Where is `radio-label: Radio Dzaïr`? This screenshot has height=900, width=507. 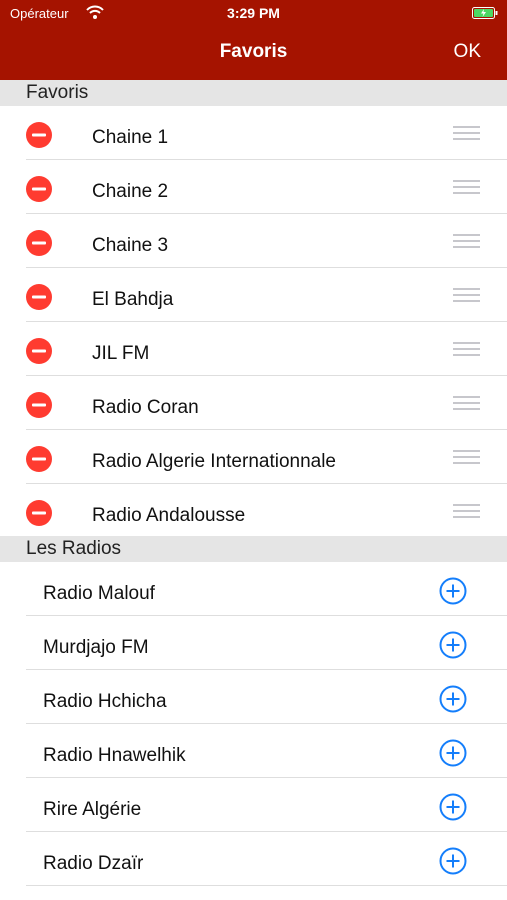 radio-label: Radio Dzaïr is located at coordinates (93, 863).